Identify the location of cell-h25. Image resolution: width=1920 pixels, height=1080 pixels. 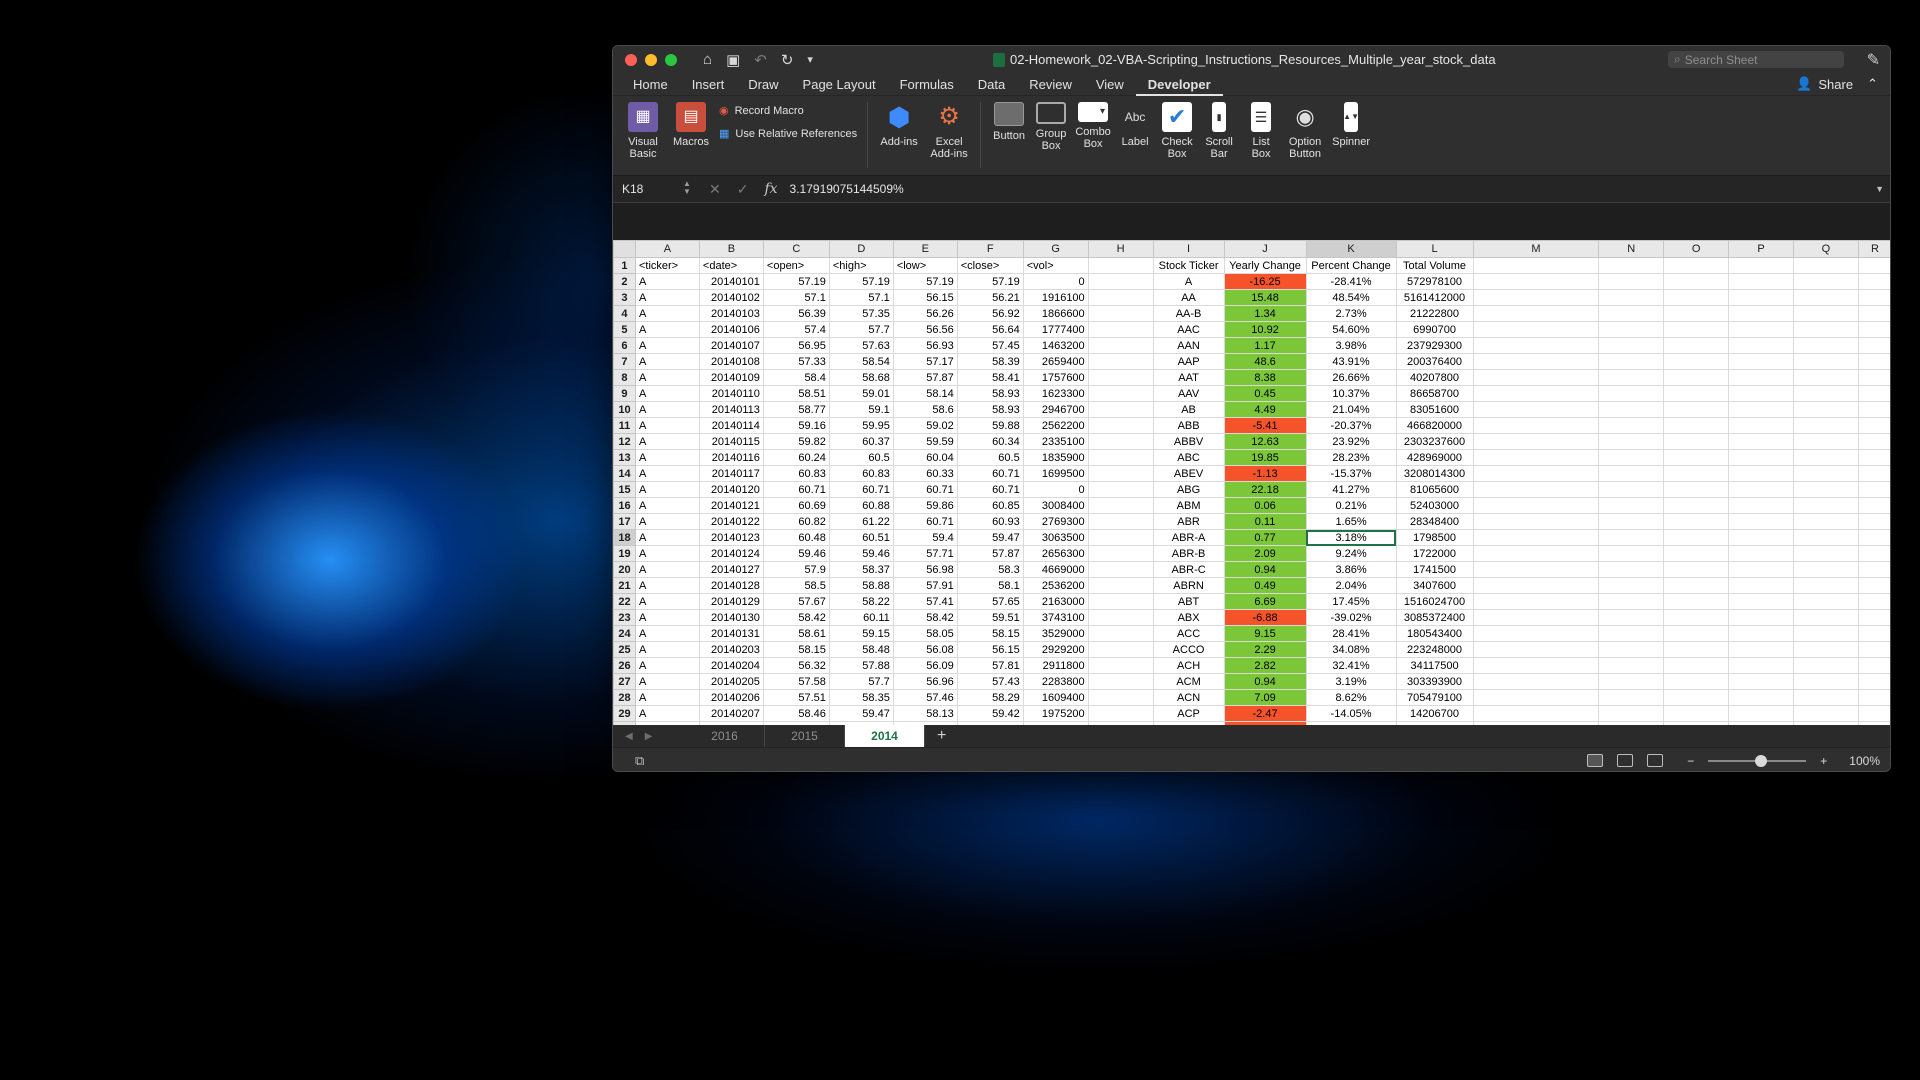
(1120, 649).